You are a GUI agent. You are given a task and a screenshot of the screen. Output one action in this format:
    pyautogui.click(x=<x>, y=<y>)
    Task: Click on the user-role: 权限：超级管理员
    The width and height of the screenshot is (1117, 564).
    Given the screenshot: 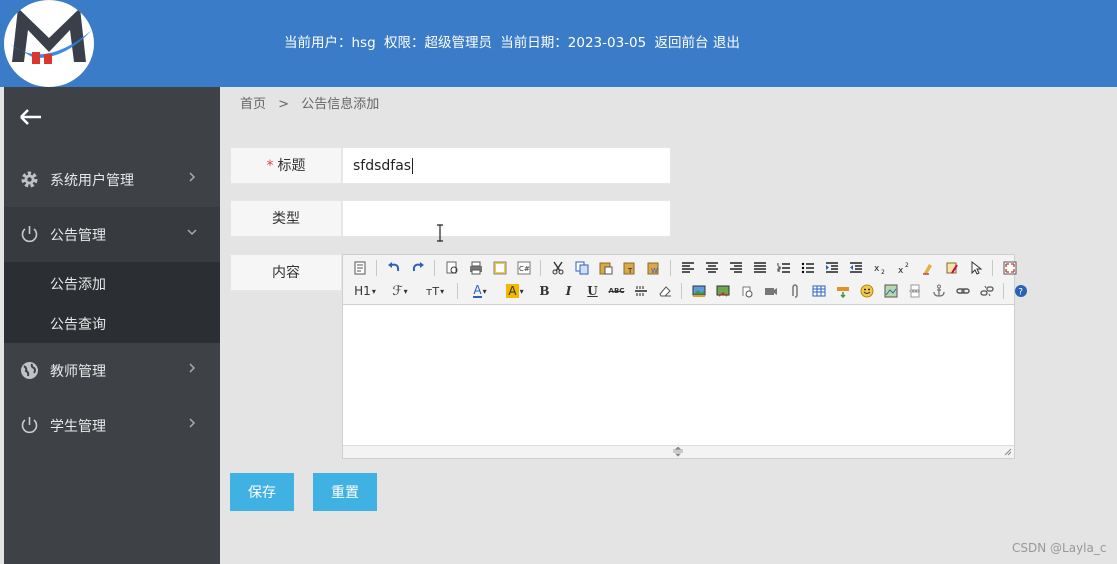 What is the action you would take?
    pyautogui.click(x=437, y=43)
    